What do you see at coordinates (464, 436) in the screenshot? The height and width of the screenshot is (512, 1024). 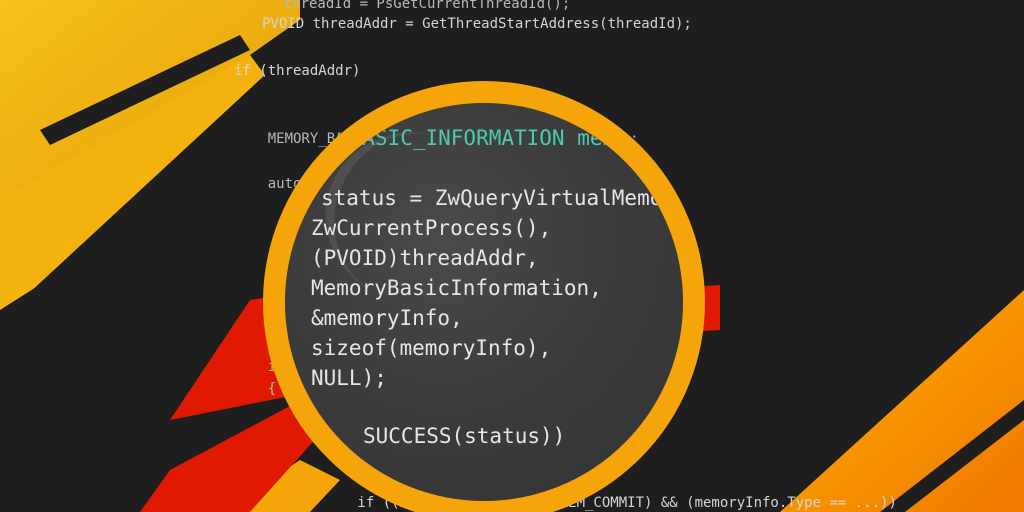 I see `lens-code-line-9: SUCCESS(status))` at bounding box center [464, 436].